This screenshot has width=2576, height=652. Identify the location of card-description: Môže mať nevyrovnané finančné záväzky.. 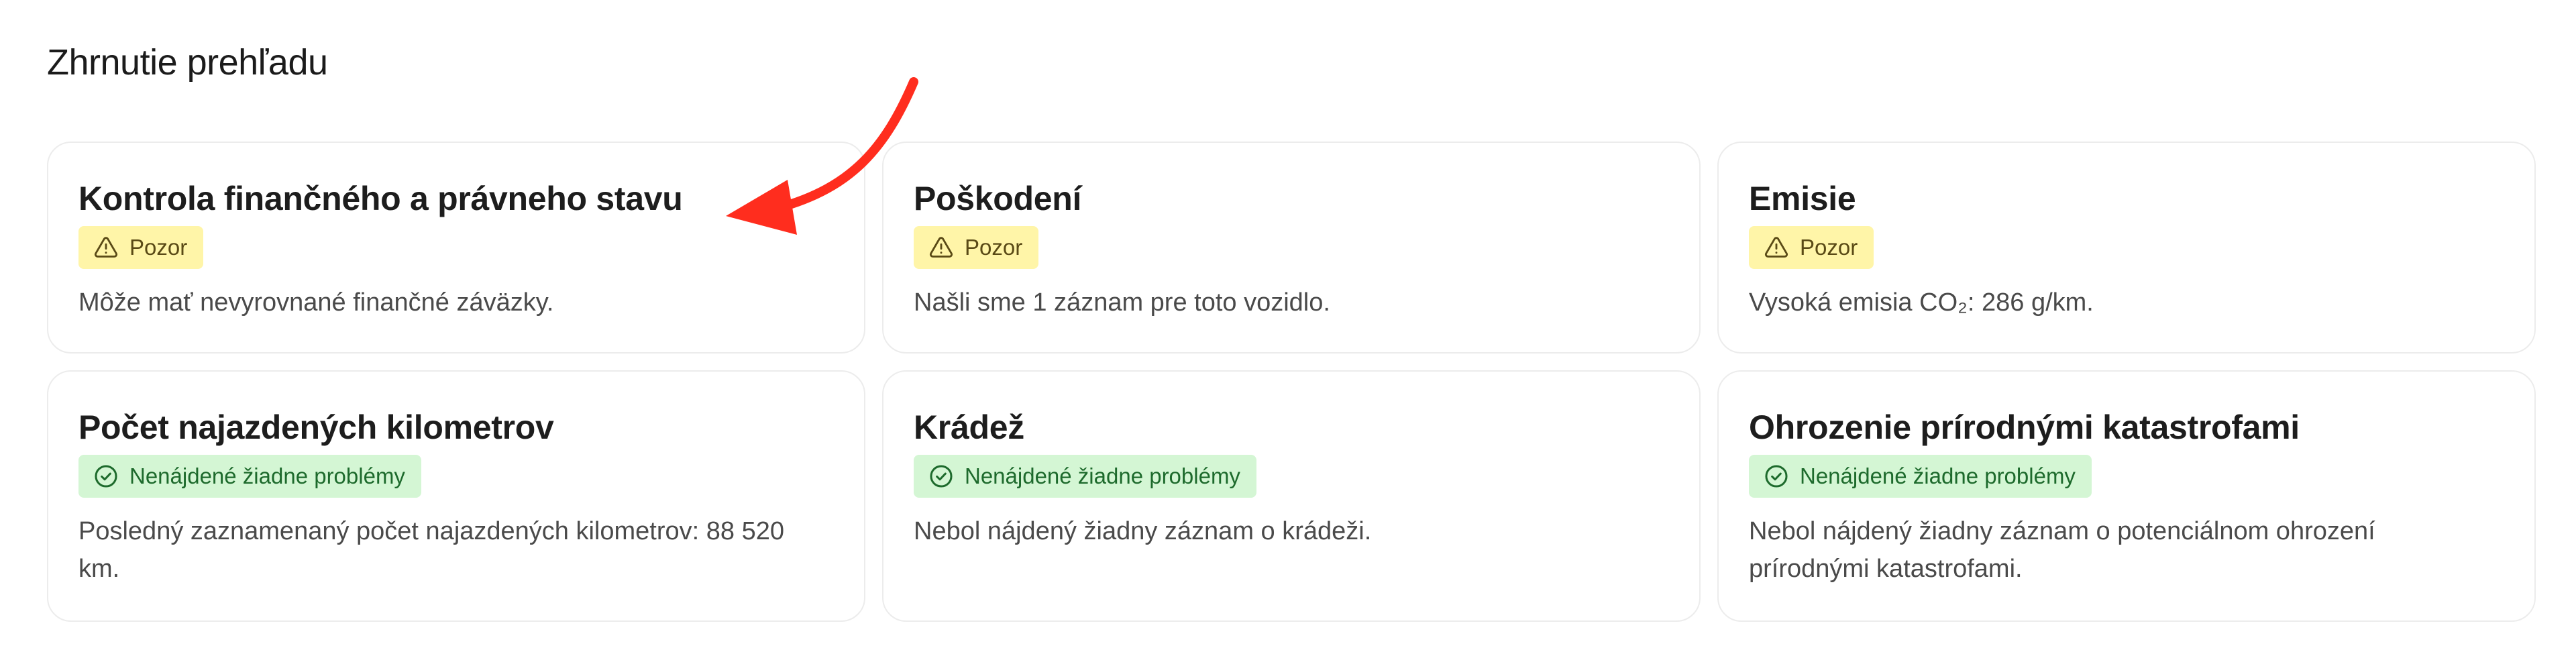
(316, 302).